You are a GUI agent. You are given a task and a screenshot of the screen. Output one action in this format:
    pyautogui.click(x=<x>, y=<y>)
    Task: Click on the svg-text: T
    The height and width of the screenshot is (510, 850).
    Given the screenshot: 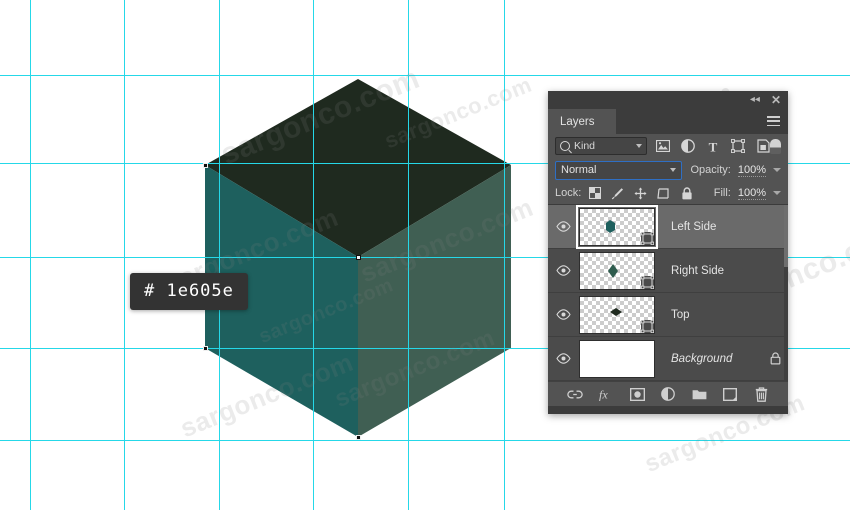 What is the action you would take?
    pyautogui.click(x=713, y=146)
    